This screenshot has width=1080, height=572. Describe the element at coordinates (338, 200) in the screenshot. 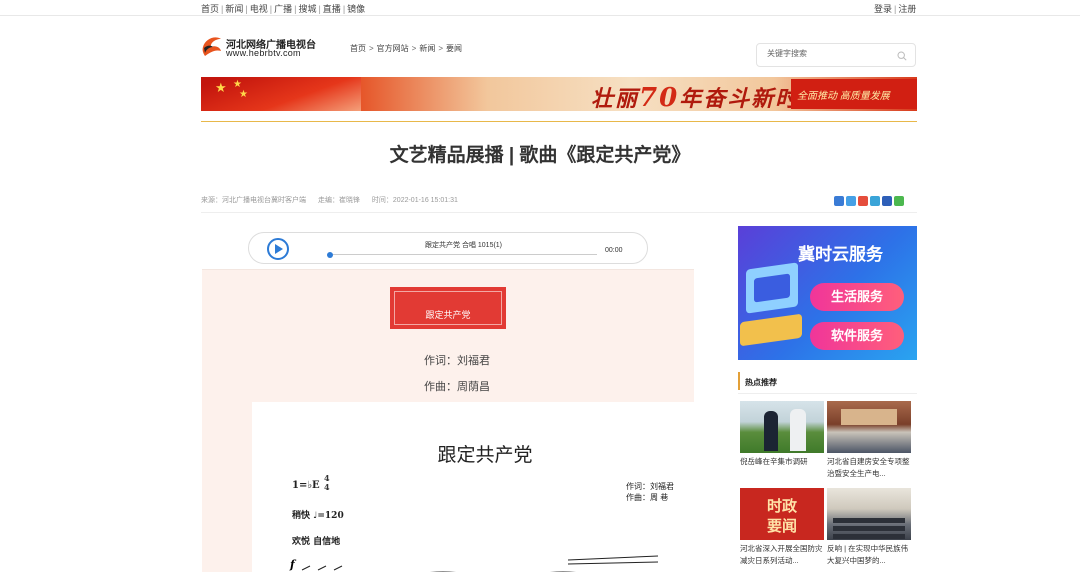

I see `article-editor: 走编：崔晓锋` at that location.